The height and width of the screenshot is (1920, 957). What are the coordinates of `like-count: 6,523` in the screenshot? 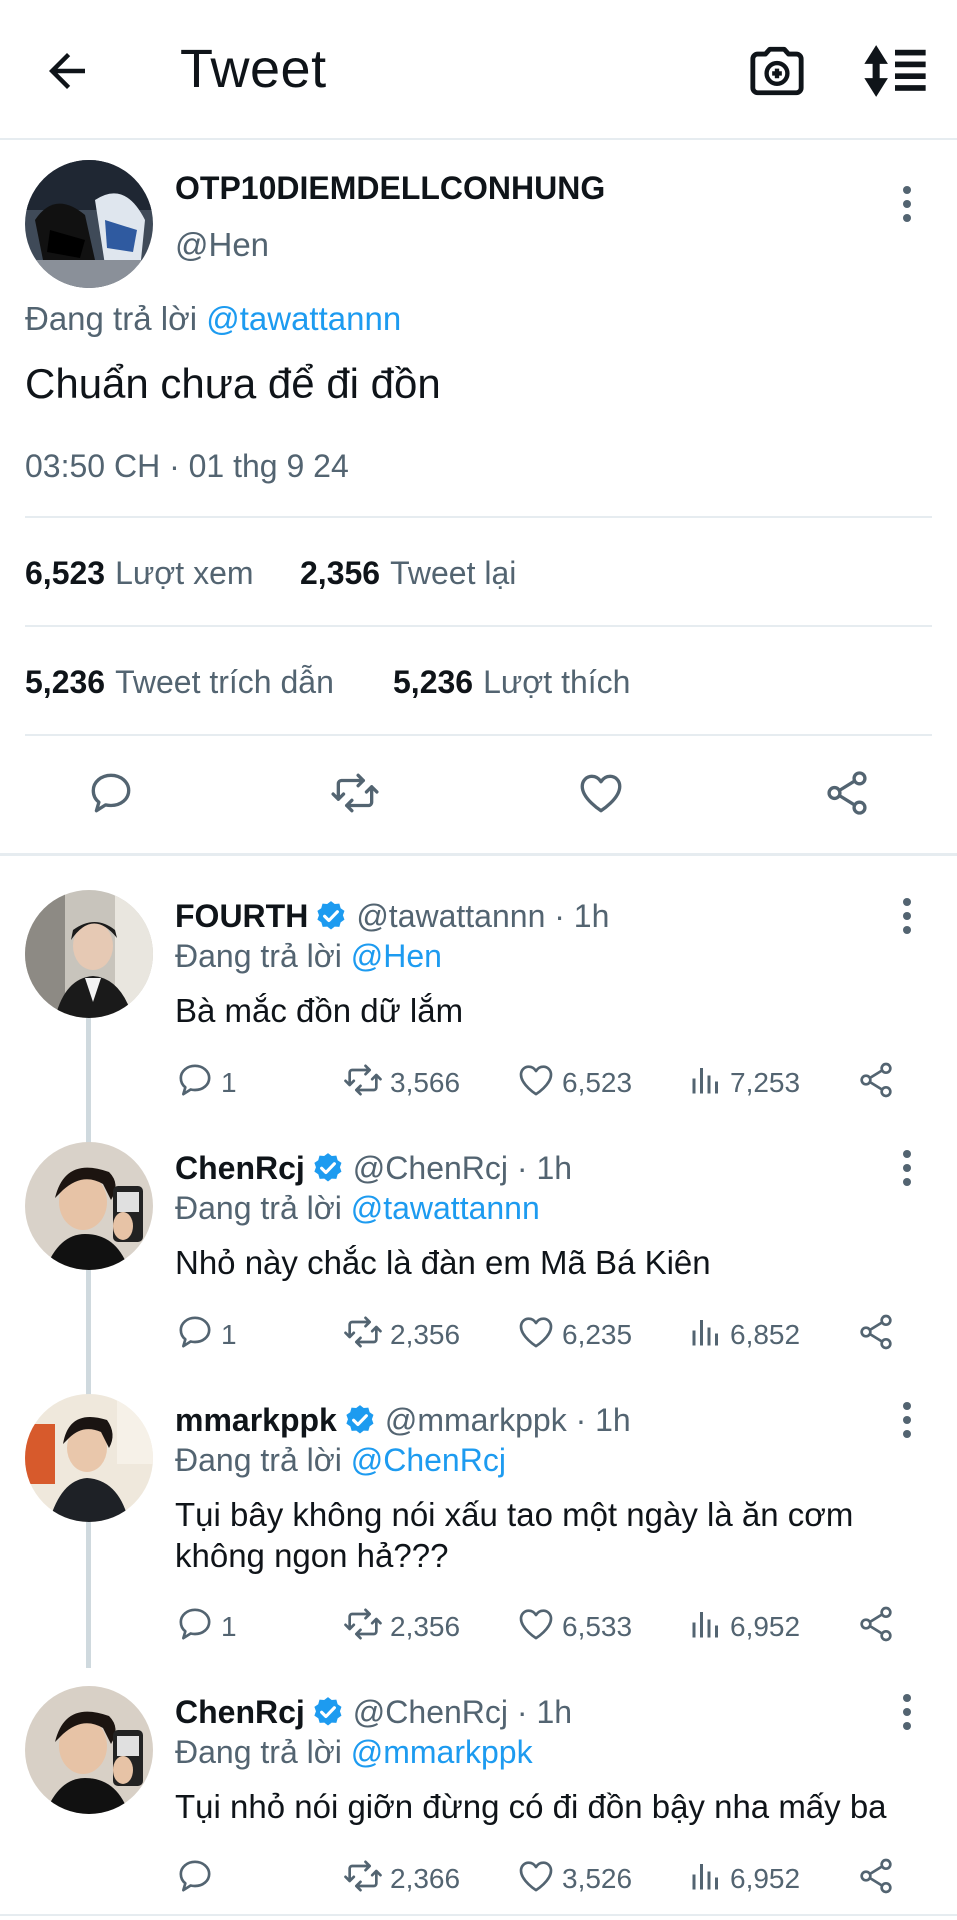 It's located at (574, 1080).